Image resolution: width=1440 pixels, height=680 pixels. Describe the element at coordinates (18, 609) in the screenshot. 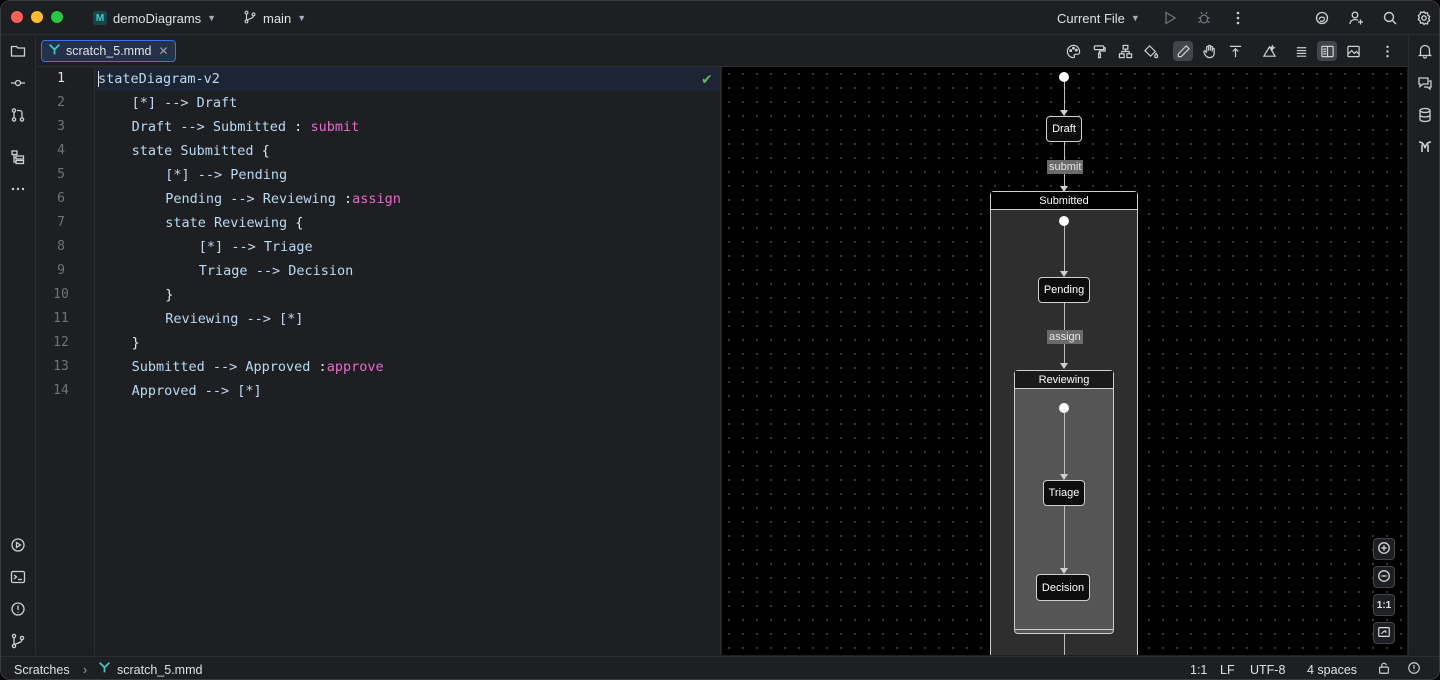

I see `problems-icon` at that location.